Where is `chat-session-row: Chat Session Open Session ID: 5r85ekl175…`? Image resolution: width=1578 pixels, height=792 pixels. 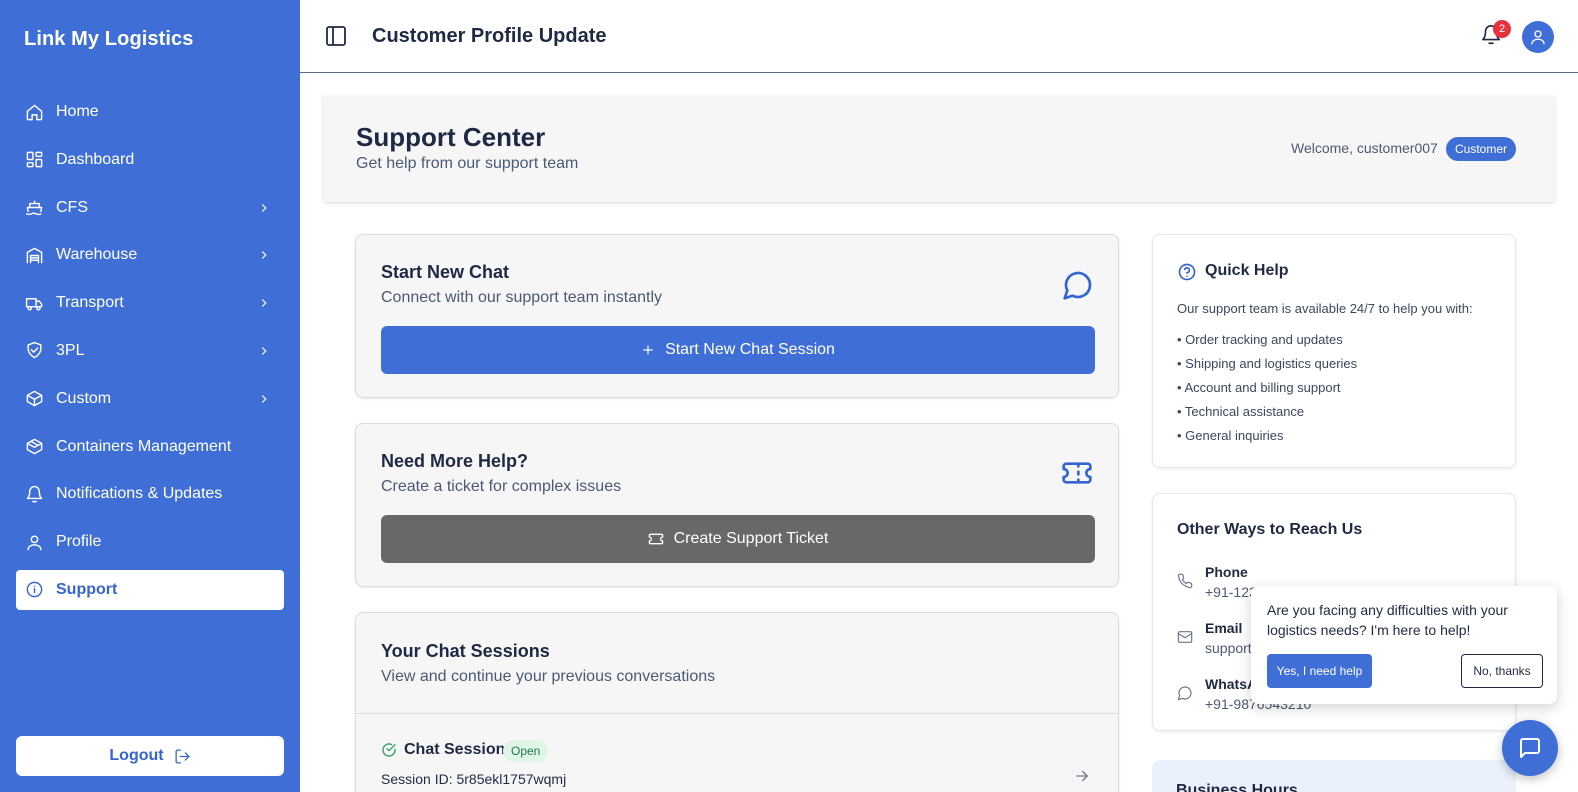
chat-session-row: Chat Session Open Session ID: 5r85ekl175… is located at coordinates (737, 753).